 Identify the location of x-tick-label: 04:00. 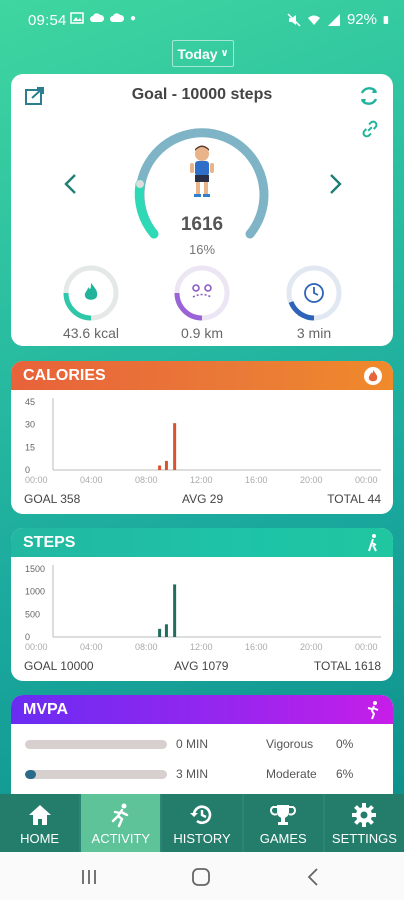
(91, 647).